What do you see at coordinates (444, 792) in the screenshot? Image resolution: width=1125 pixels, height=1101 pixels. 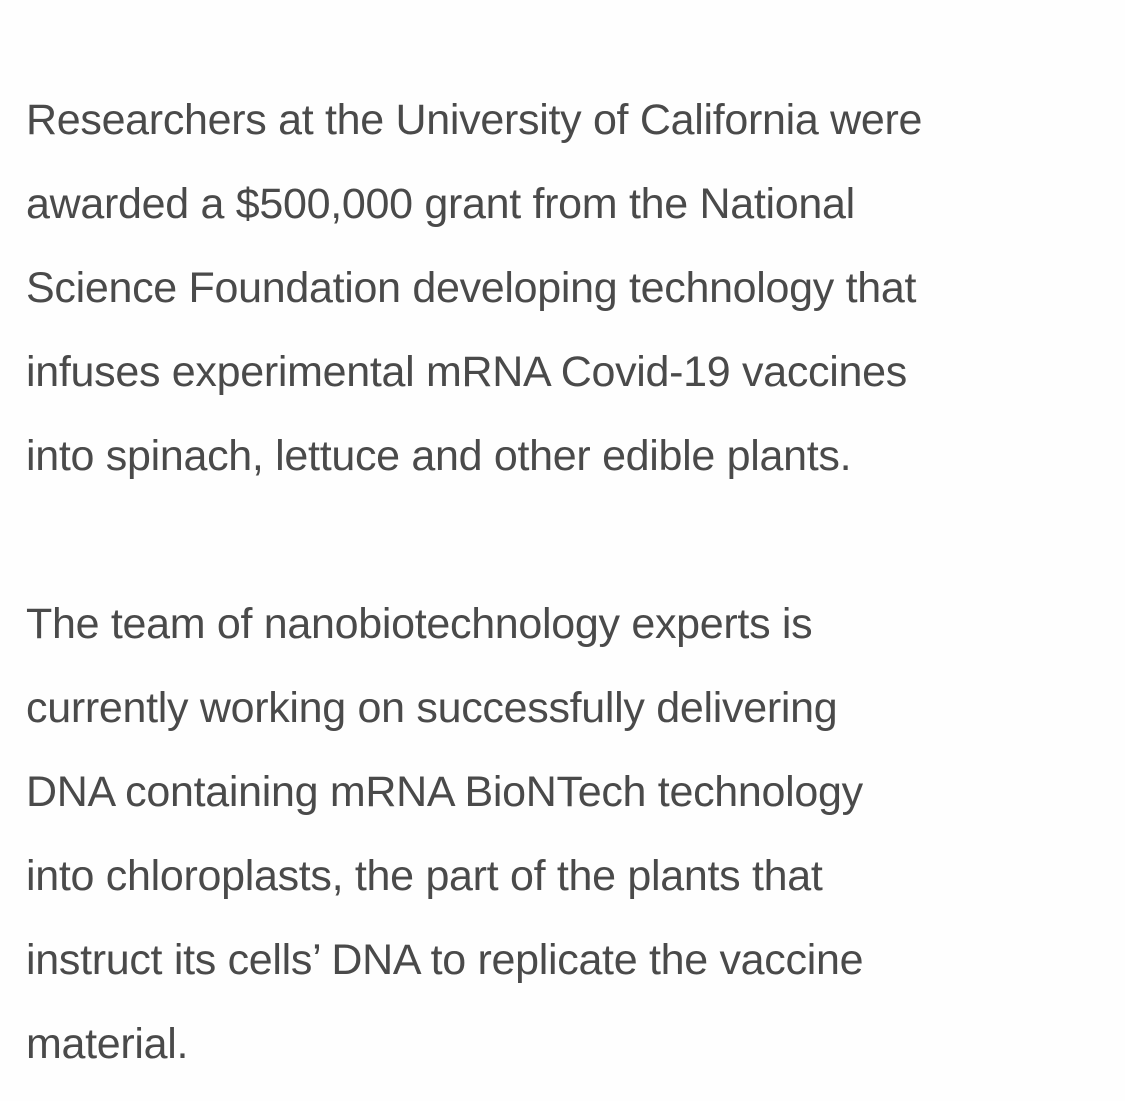 I see `text-line: DNA containing mRNA BioNTech technology` at bounding box center [444, 792].